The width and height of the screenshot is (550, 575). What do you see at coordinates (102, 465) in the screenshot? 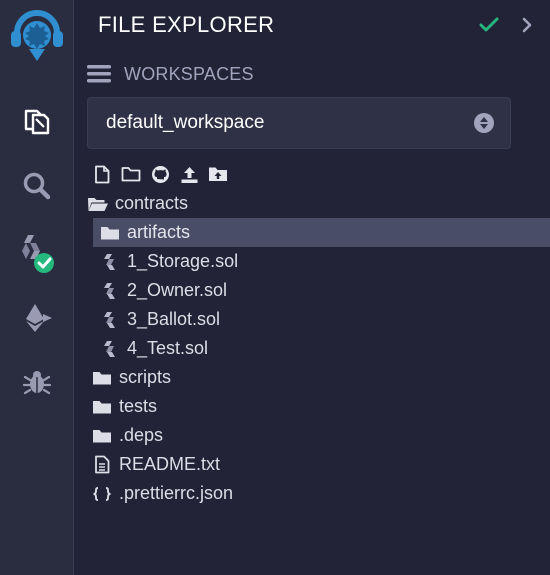
I see `text-file-icon` at bounding box center [102, 465].